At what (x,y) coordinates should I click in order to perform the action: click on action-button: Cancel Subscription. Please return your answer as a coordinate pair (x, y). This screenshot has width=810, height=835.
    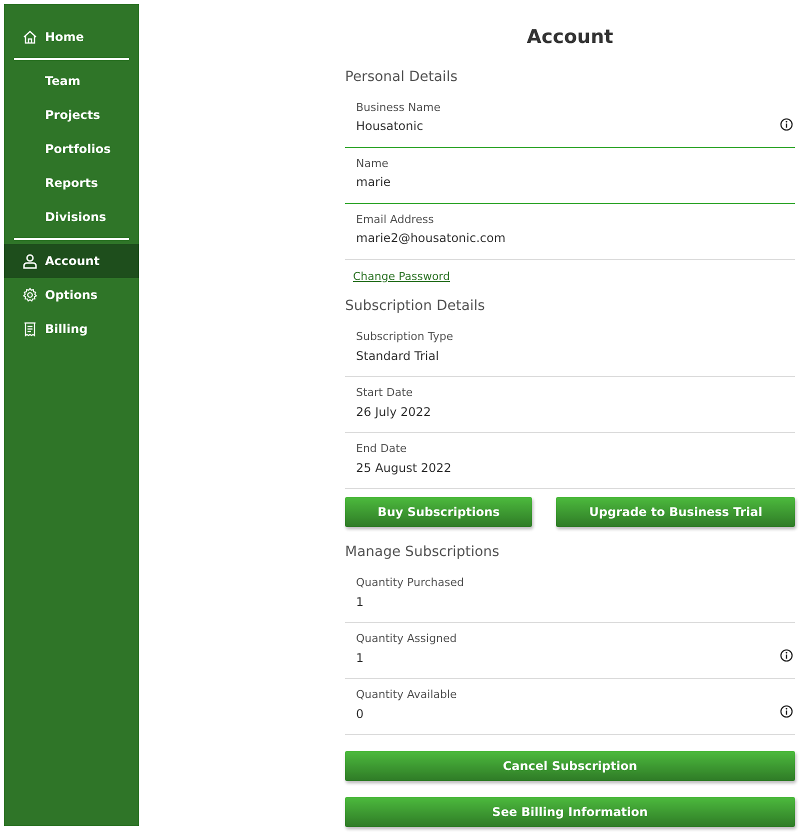
    Looking at the image, I should click on (570, 766).